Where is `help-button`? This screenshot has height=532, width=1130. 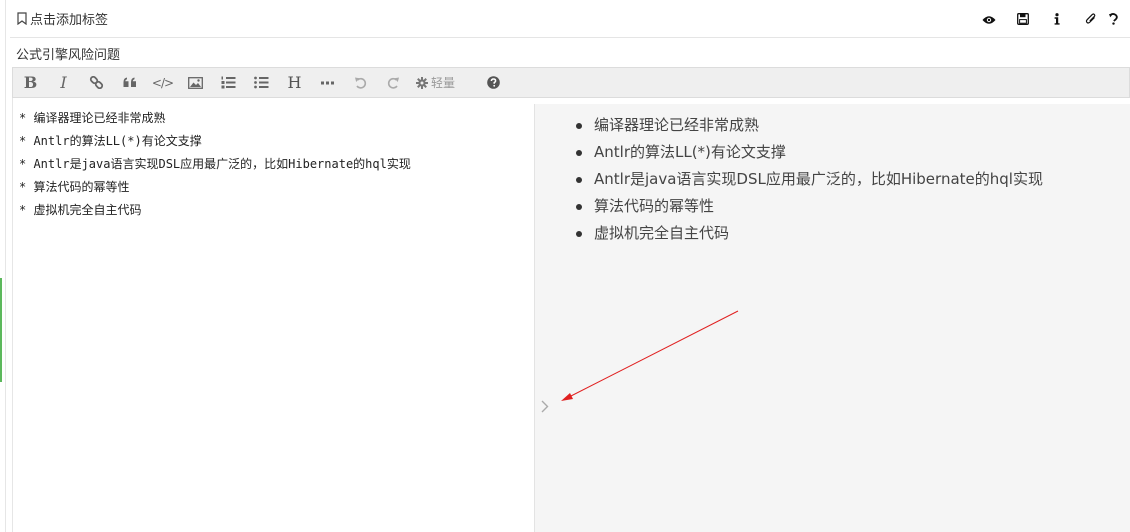 help-button is located at coordinates (493, 82).